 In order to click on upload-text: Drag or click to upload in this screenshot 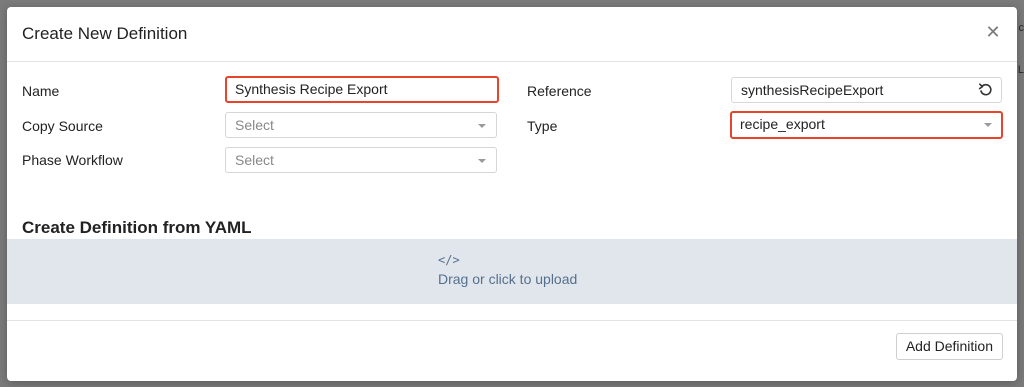, I will do `click(508, 279)`.